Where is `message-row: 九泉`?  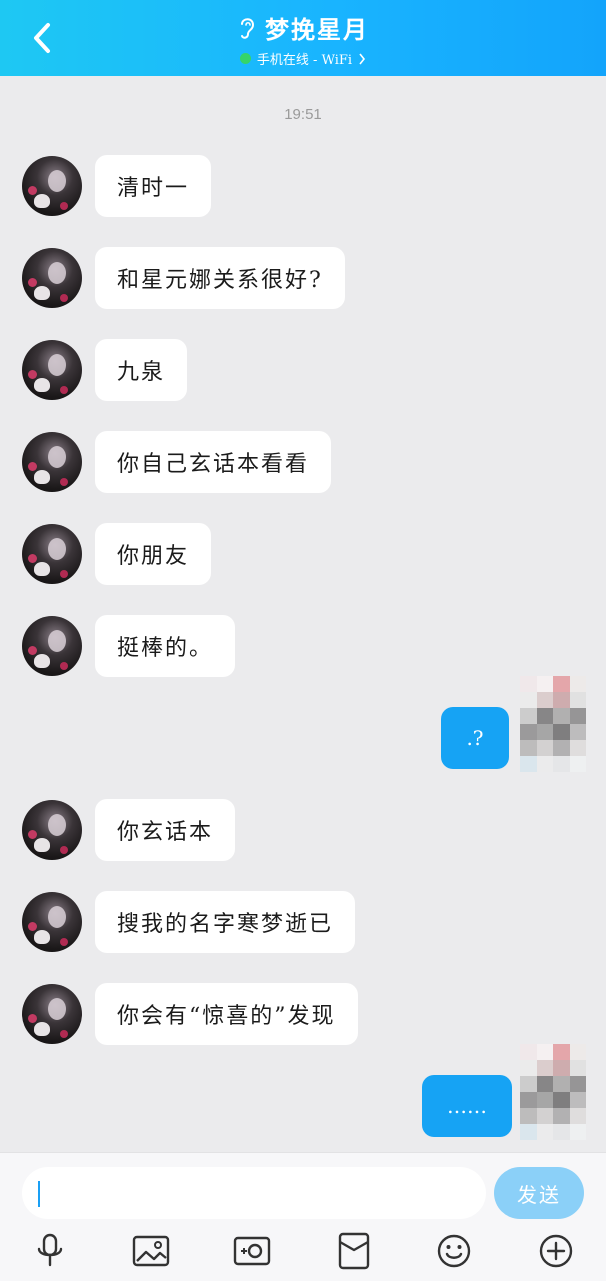 message-row: 九泉 is located at coordinates (105, 370).